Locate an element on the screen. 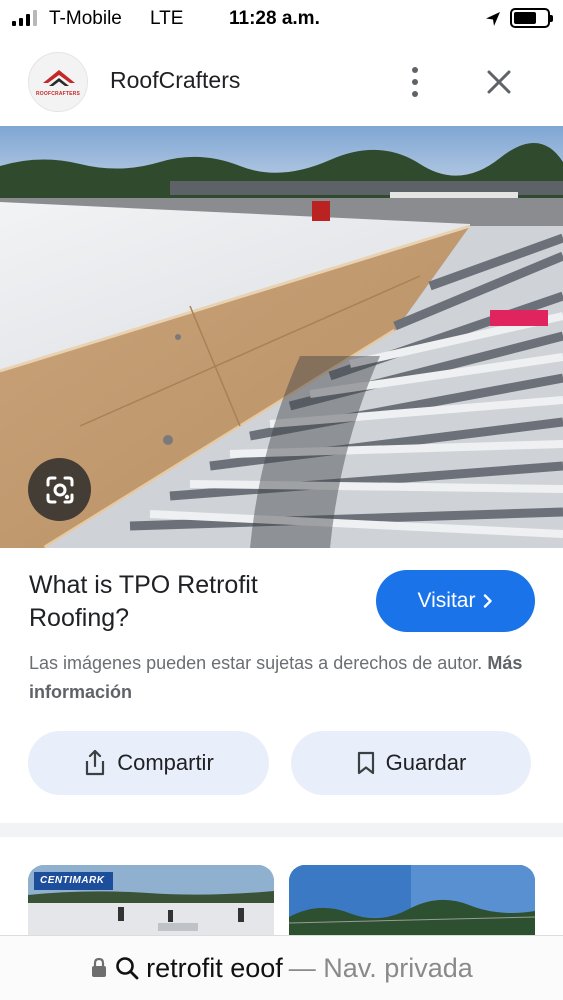  site-title: RoofCrafters is located at coordinates (175, 80).